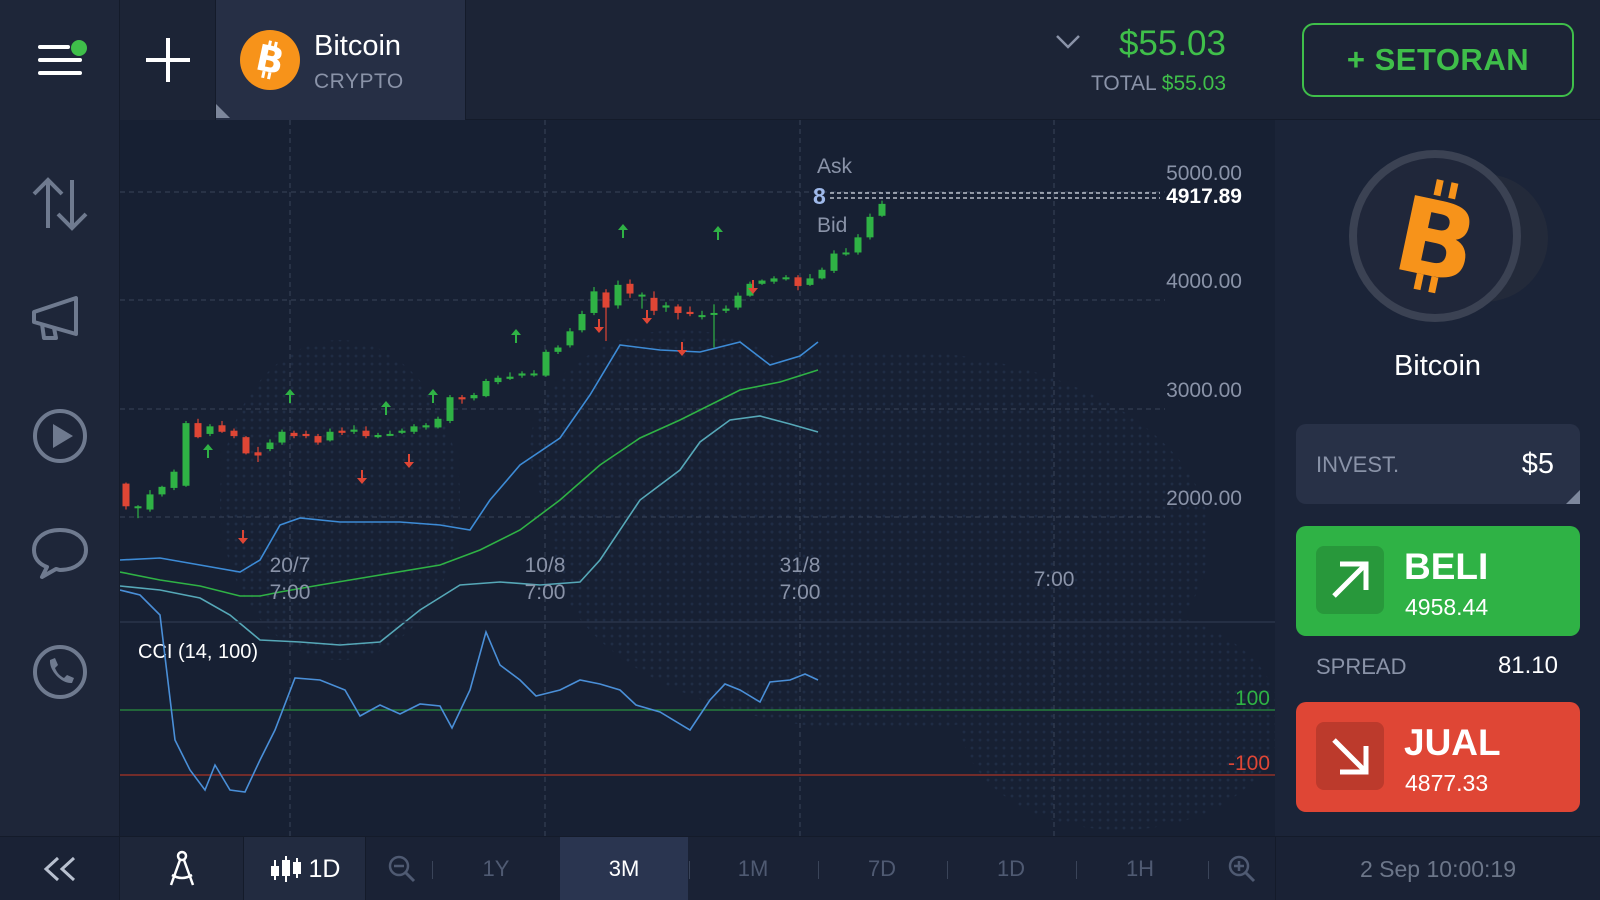  Describe the element at coordinates (1573, 497) in the screenshot. I see `field-corner-icon` at that location.